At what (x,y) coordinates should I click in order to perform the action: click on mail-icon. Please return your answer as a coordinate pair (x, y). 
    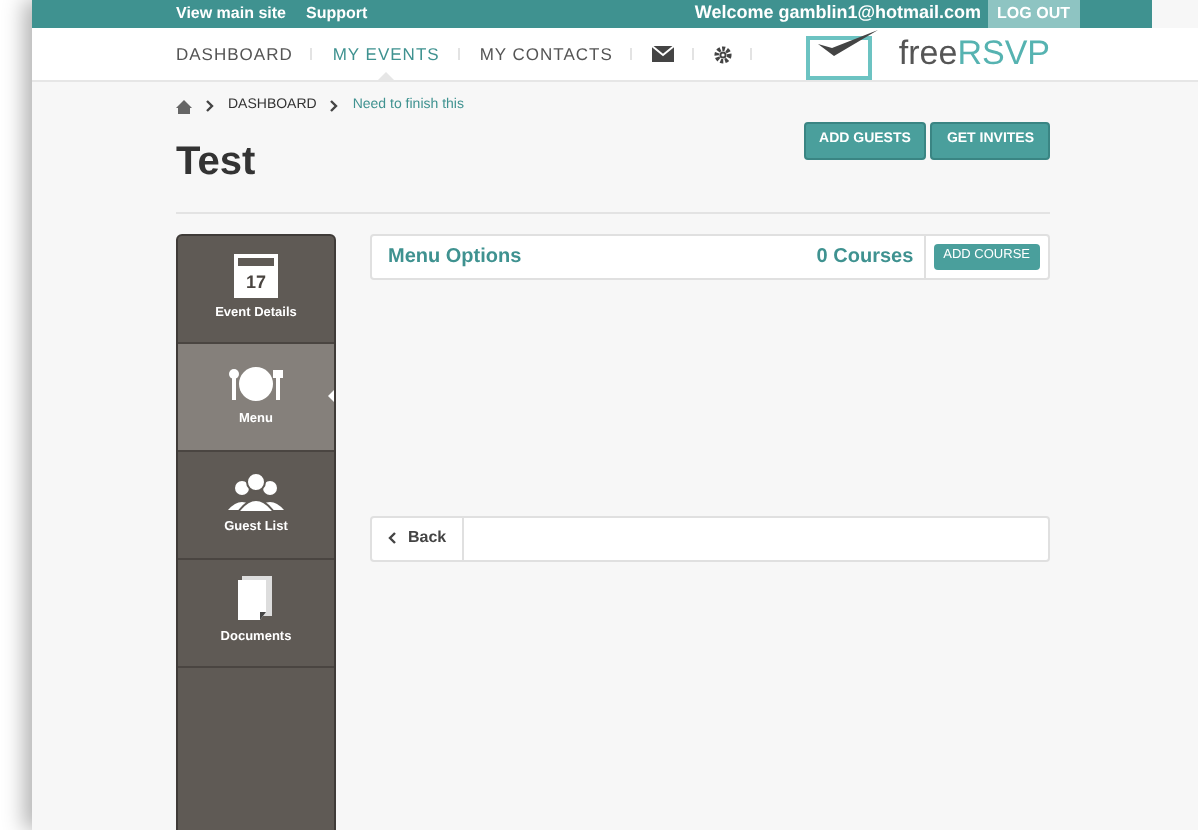
    Looking at the image, I should click on (663, 54).